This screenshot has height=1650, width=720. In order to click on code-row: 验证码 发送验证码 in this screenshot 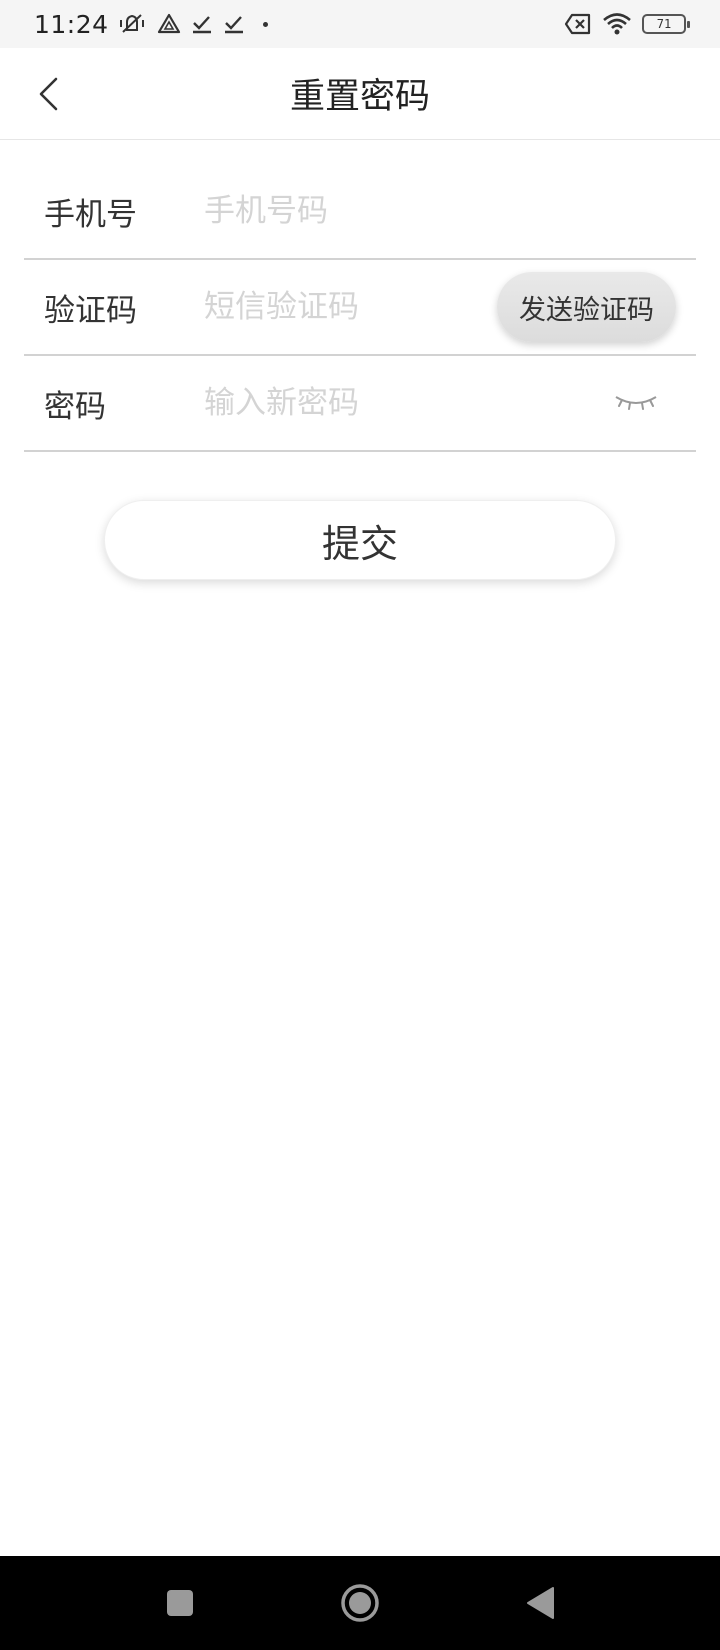, I will do `click(360, 308)`.